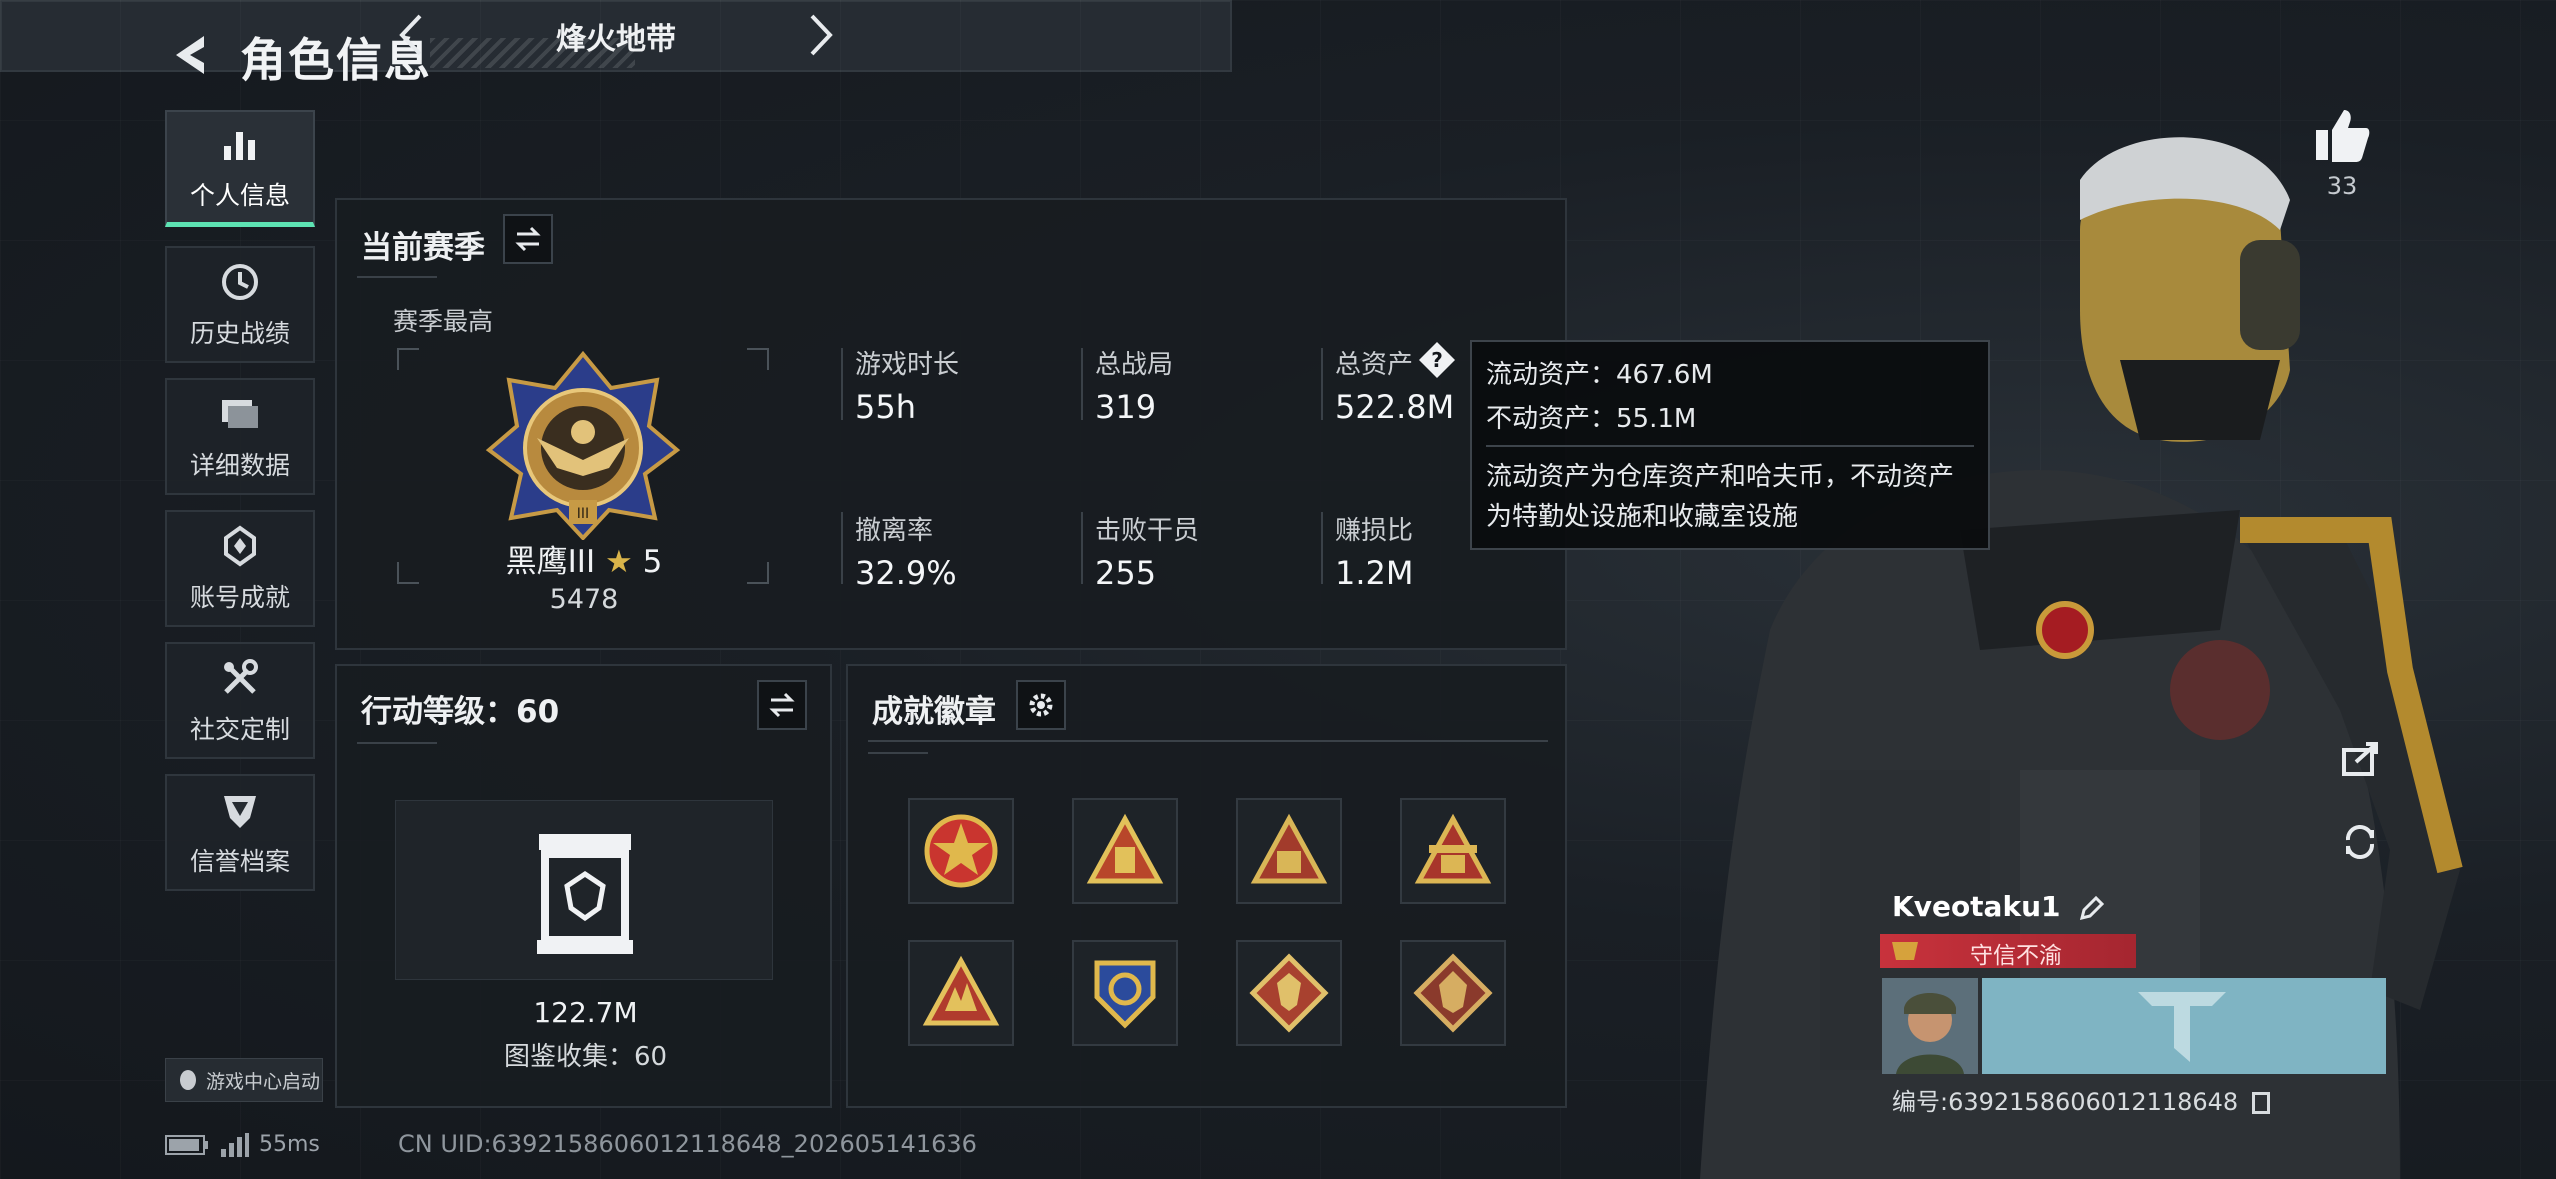 The image size is (2556, 1179). I want to click on season-title: 当前赛季, so click(423, 248).